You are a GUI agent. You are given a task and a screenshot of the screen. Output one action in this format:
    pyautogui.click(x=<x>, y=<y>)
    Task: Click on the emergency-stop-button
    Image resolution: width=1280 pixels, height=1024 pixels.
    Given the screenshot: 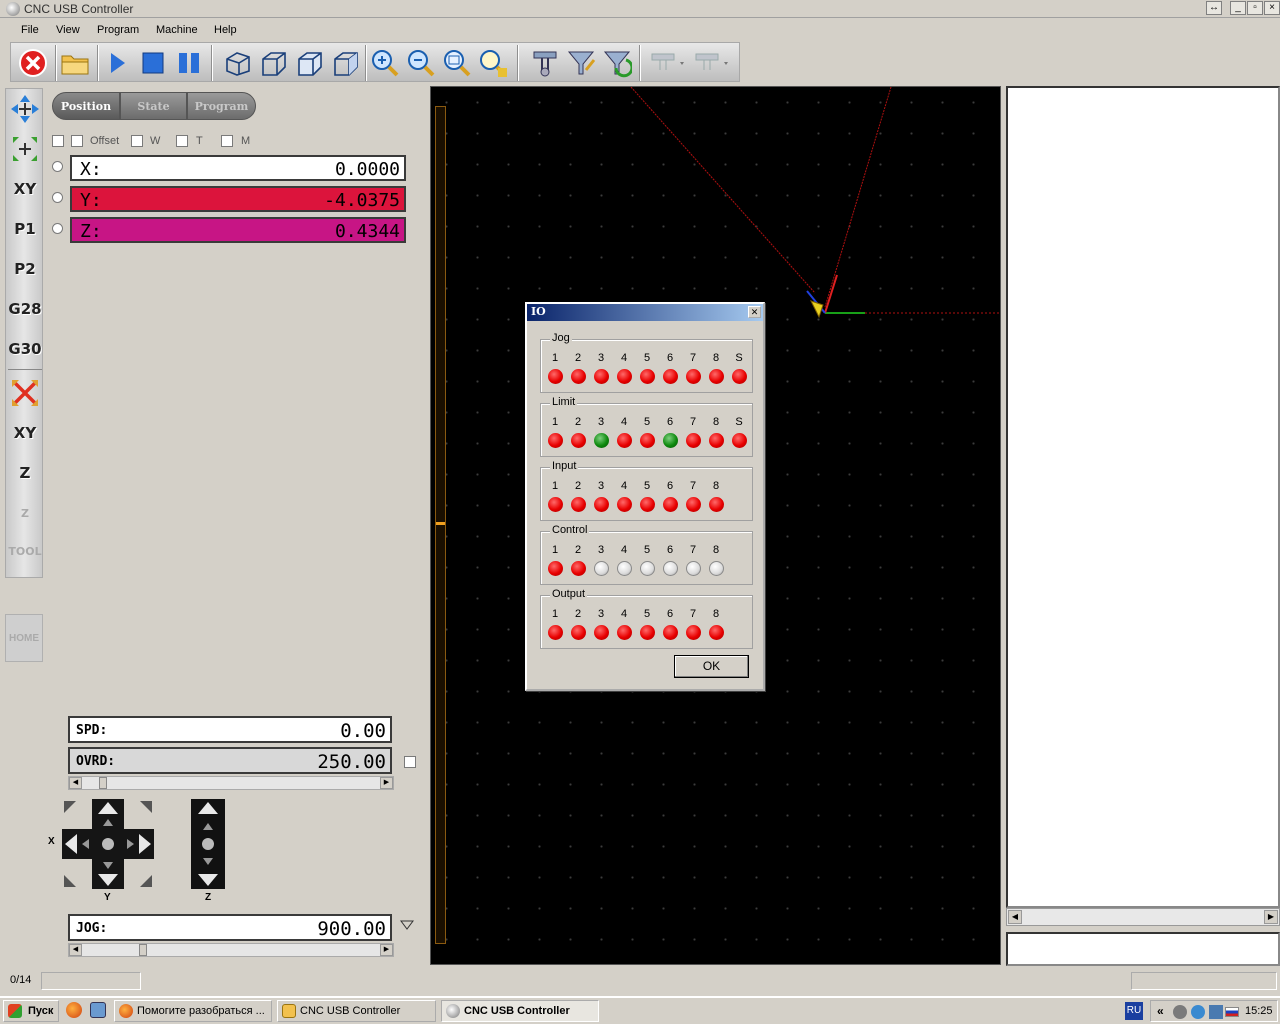 What is the action you would take?
    pyautogui.click(x=33, y=63)
    